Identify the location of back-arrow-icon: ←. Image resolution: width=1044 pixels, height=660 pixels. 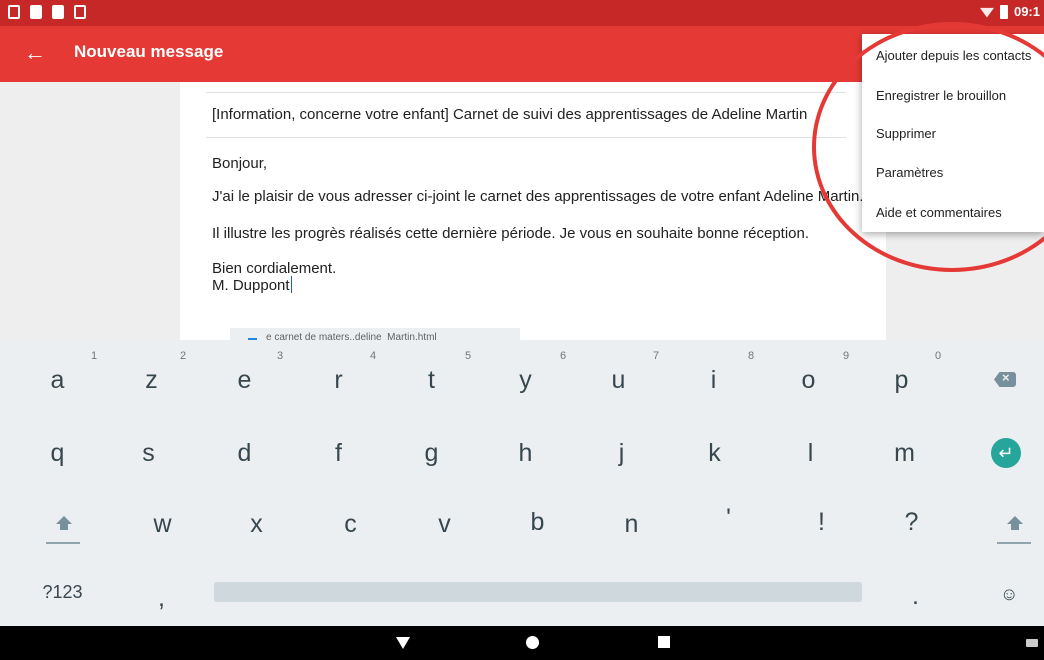
(35, 53).